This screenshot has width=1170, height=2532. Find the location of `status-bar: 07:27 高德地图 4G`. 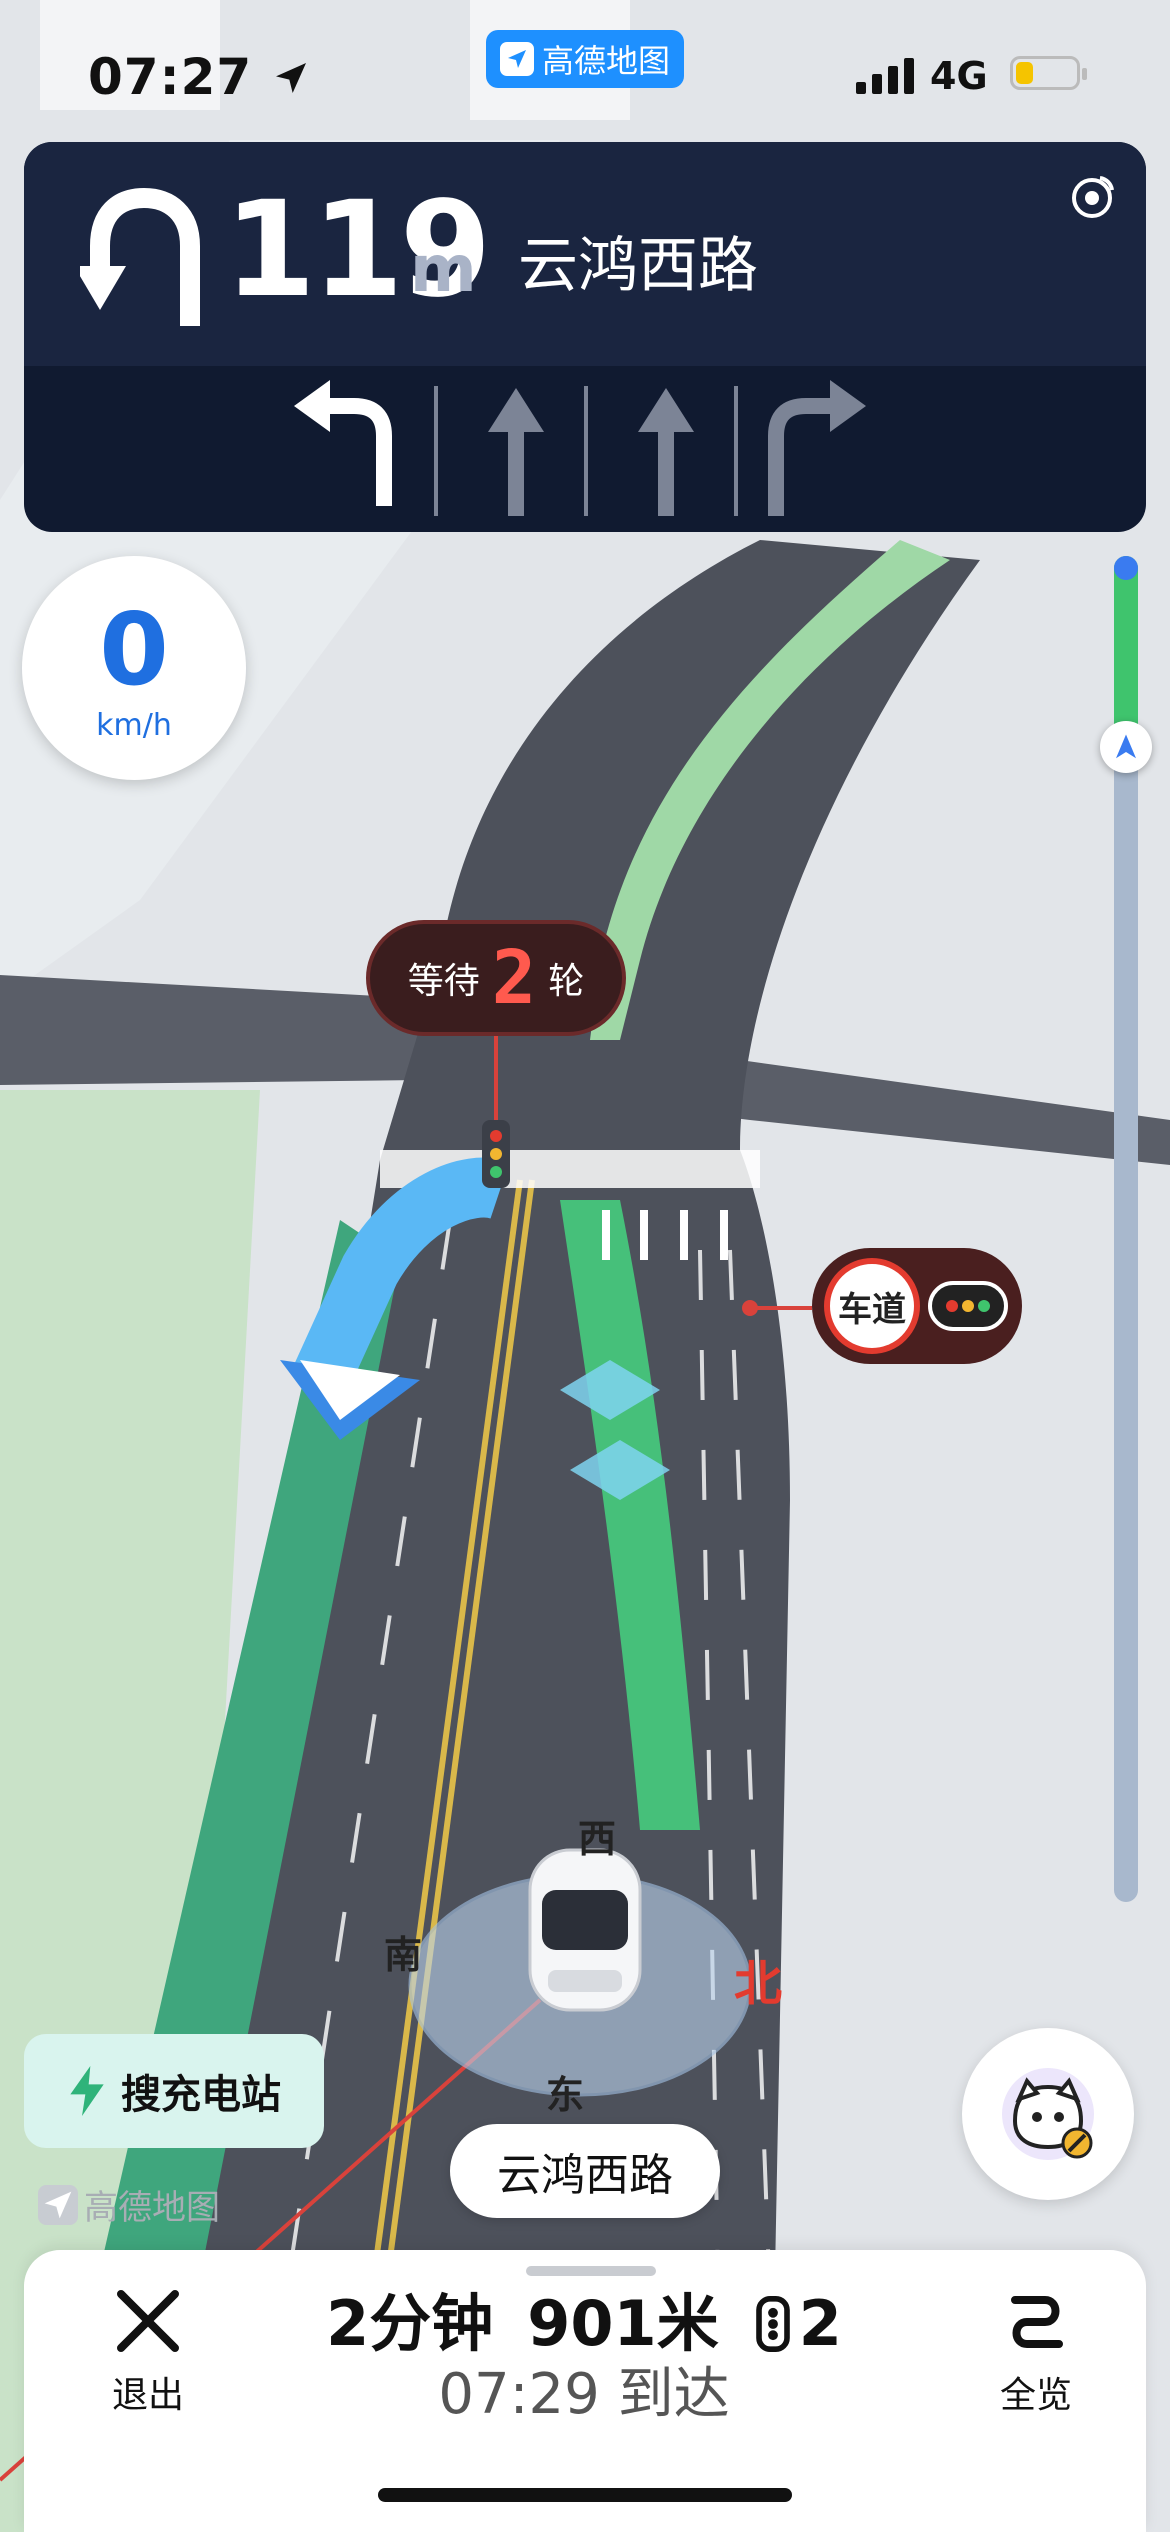

status-bar: 07:27 高德地图 4G is located at coordinates (585, 70).